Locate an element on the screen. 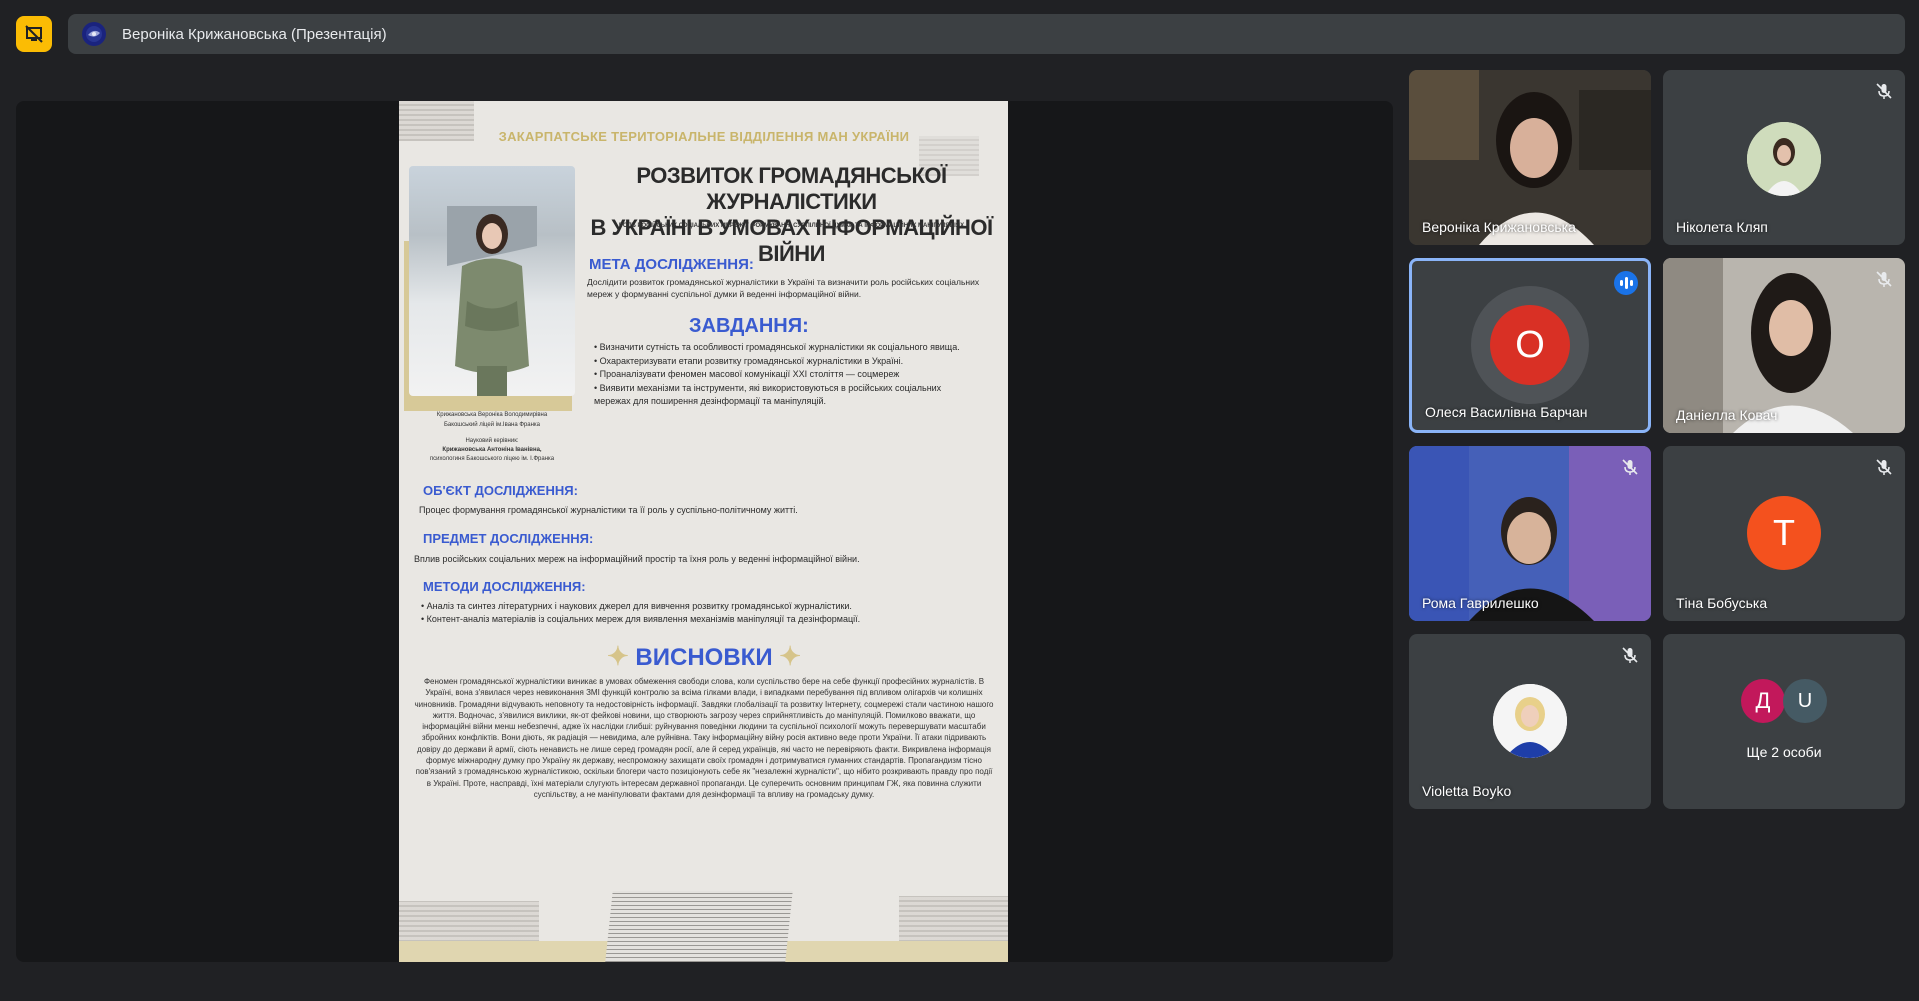 The height and width of the screenshot is (1001, 1919). more-participants-tile: Д U Ще 2 особи is located at coordinates (1784, 721).